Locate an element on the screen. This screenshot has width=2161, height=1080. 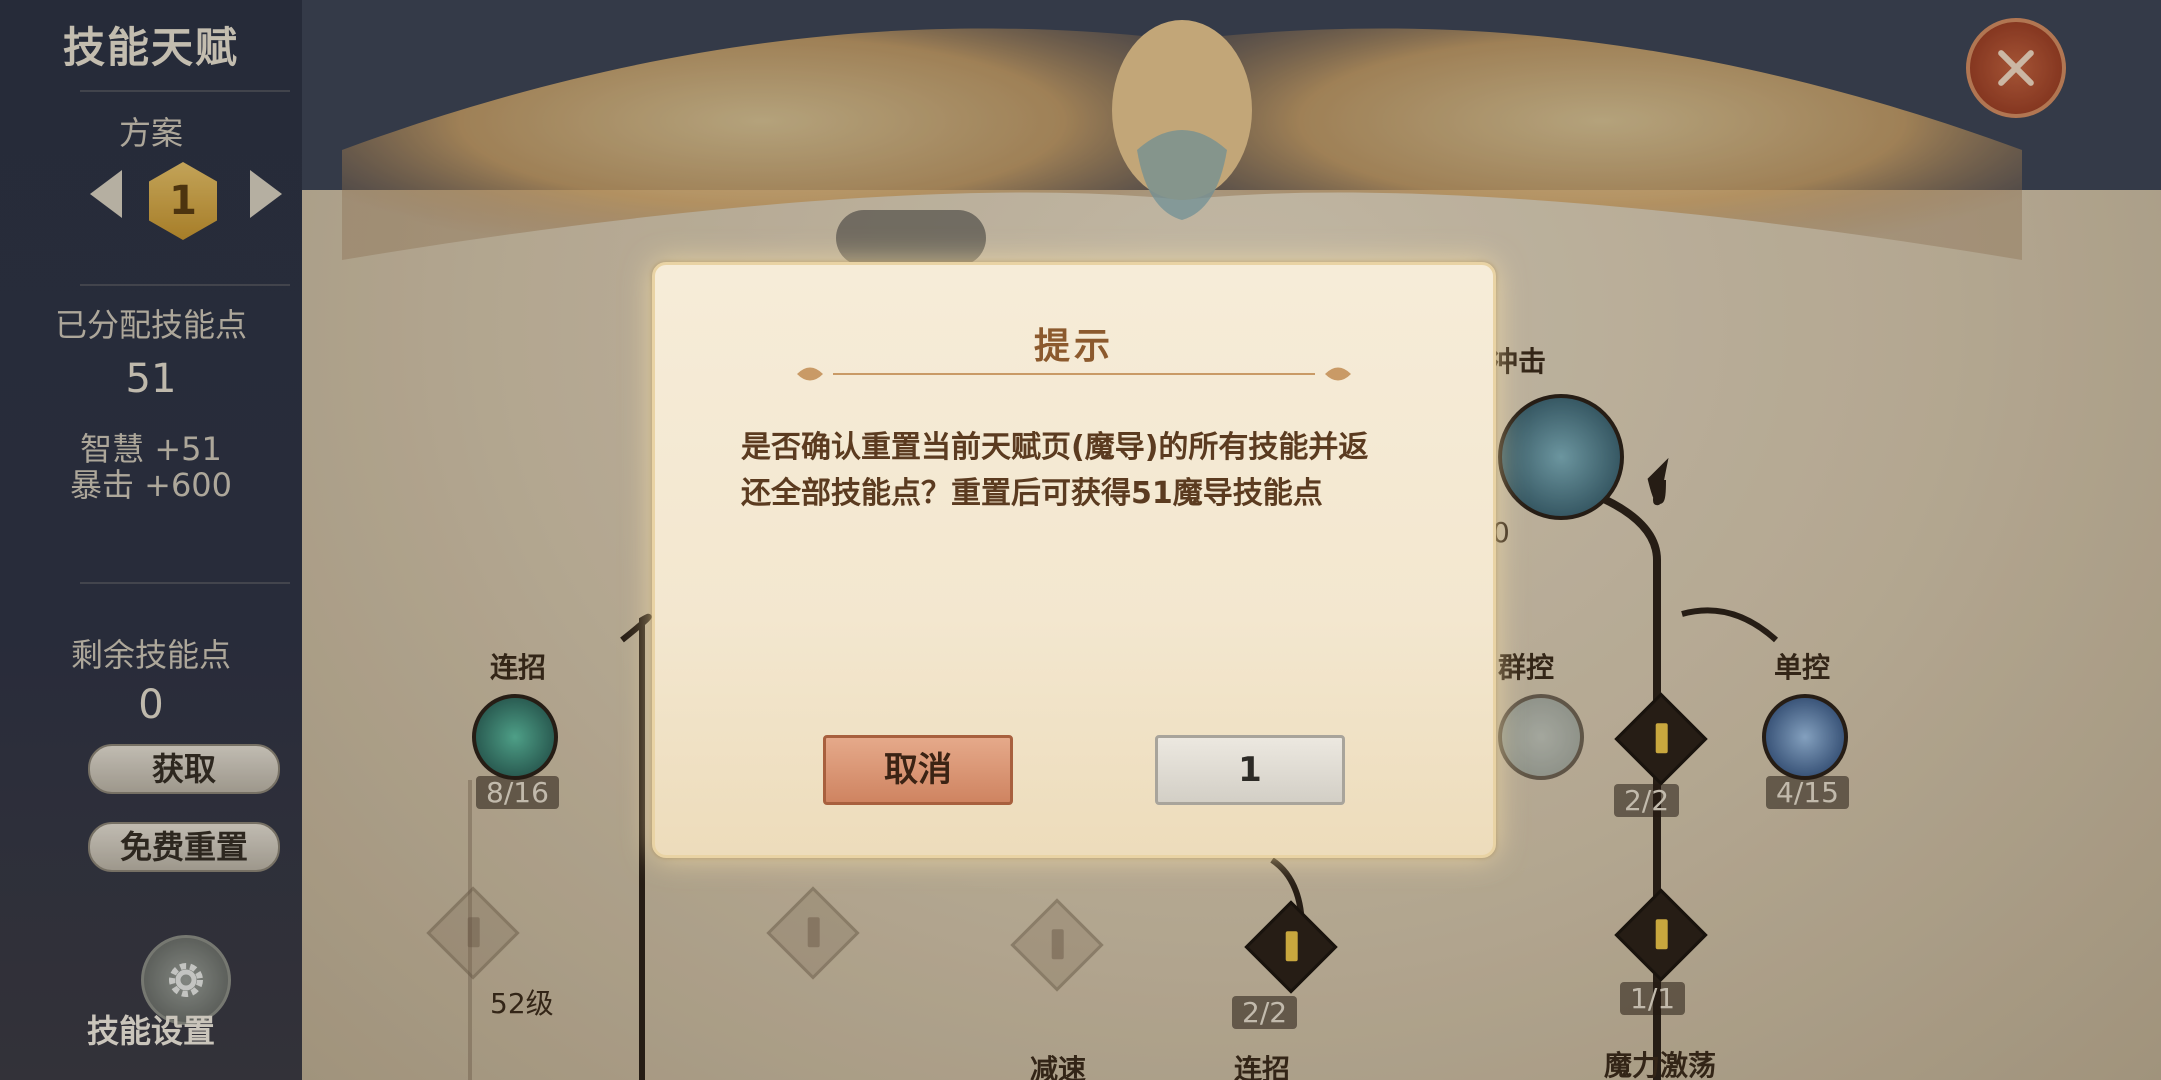
divider is located at coordinates (1074, 374).